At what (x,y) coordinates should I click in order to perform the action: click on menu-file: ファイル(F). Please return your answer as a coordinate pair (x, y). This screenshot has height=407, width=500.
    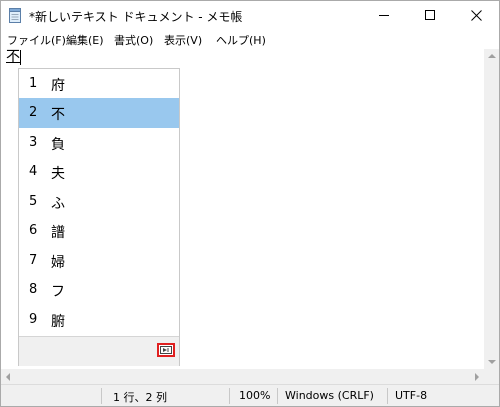
    Looking at the image, I should click on (36, 40).